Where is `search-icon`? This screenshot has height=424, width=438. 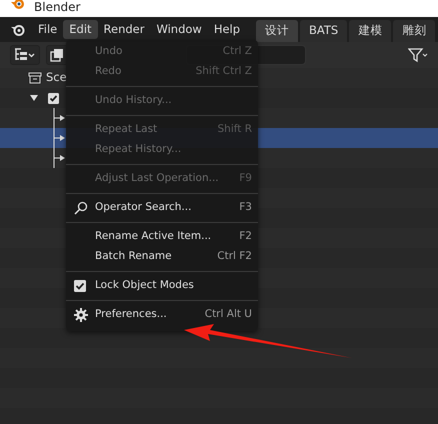
search-icon is located at coordinates (81, 208).